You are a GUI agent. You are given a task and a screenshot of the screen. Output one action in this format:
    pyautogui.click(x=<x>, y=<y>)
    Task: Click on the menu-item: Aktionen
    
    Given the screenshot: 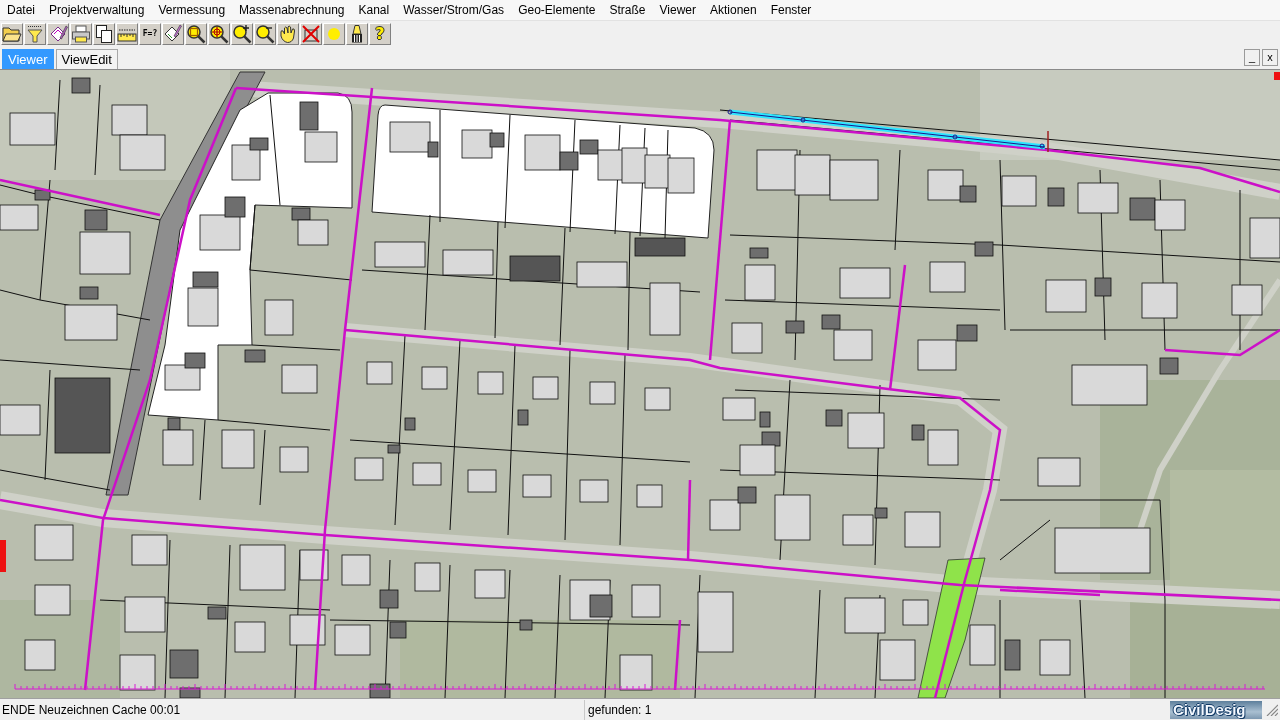 What is the action you would take?
    pyautogui.click(x=733, y=10)
    